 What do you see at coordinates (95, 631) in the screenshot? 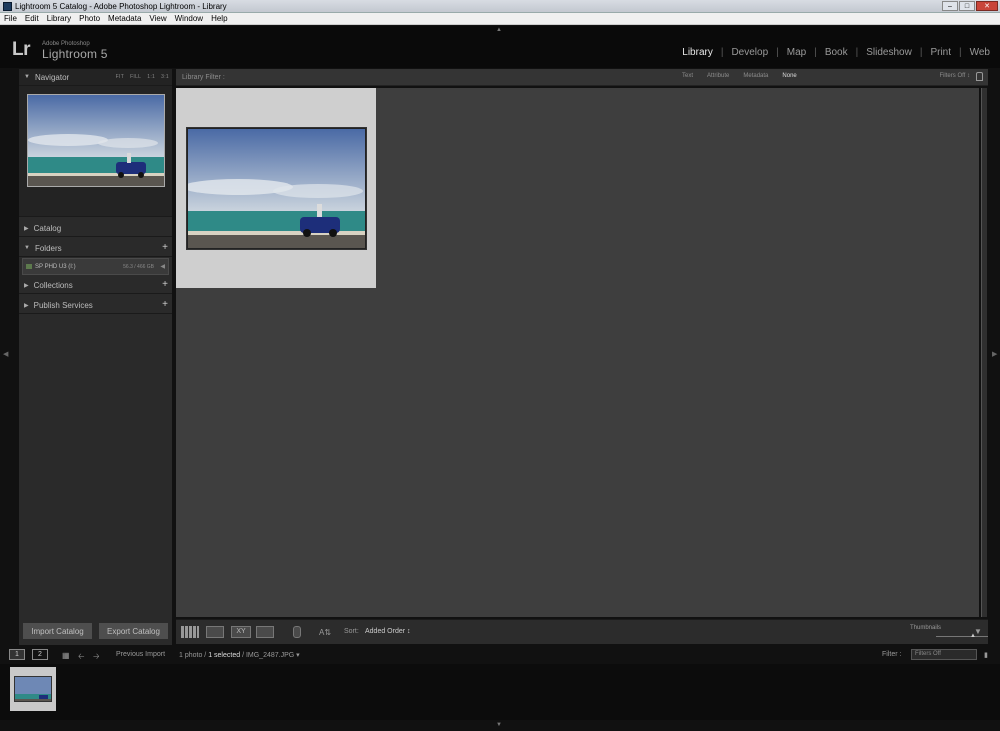
I see `left-panel-buttons: Import Catalog Export Catalog` at bounding box center [95, 631].